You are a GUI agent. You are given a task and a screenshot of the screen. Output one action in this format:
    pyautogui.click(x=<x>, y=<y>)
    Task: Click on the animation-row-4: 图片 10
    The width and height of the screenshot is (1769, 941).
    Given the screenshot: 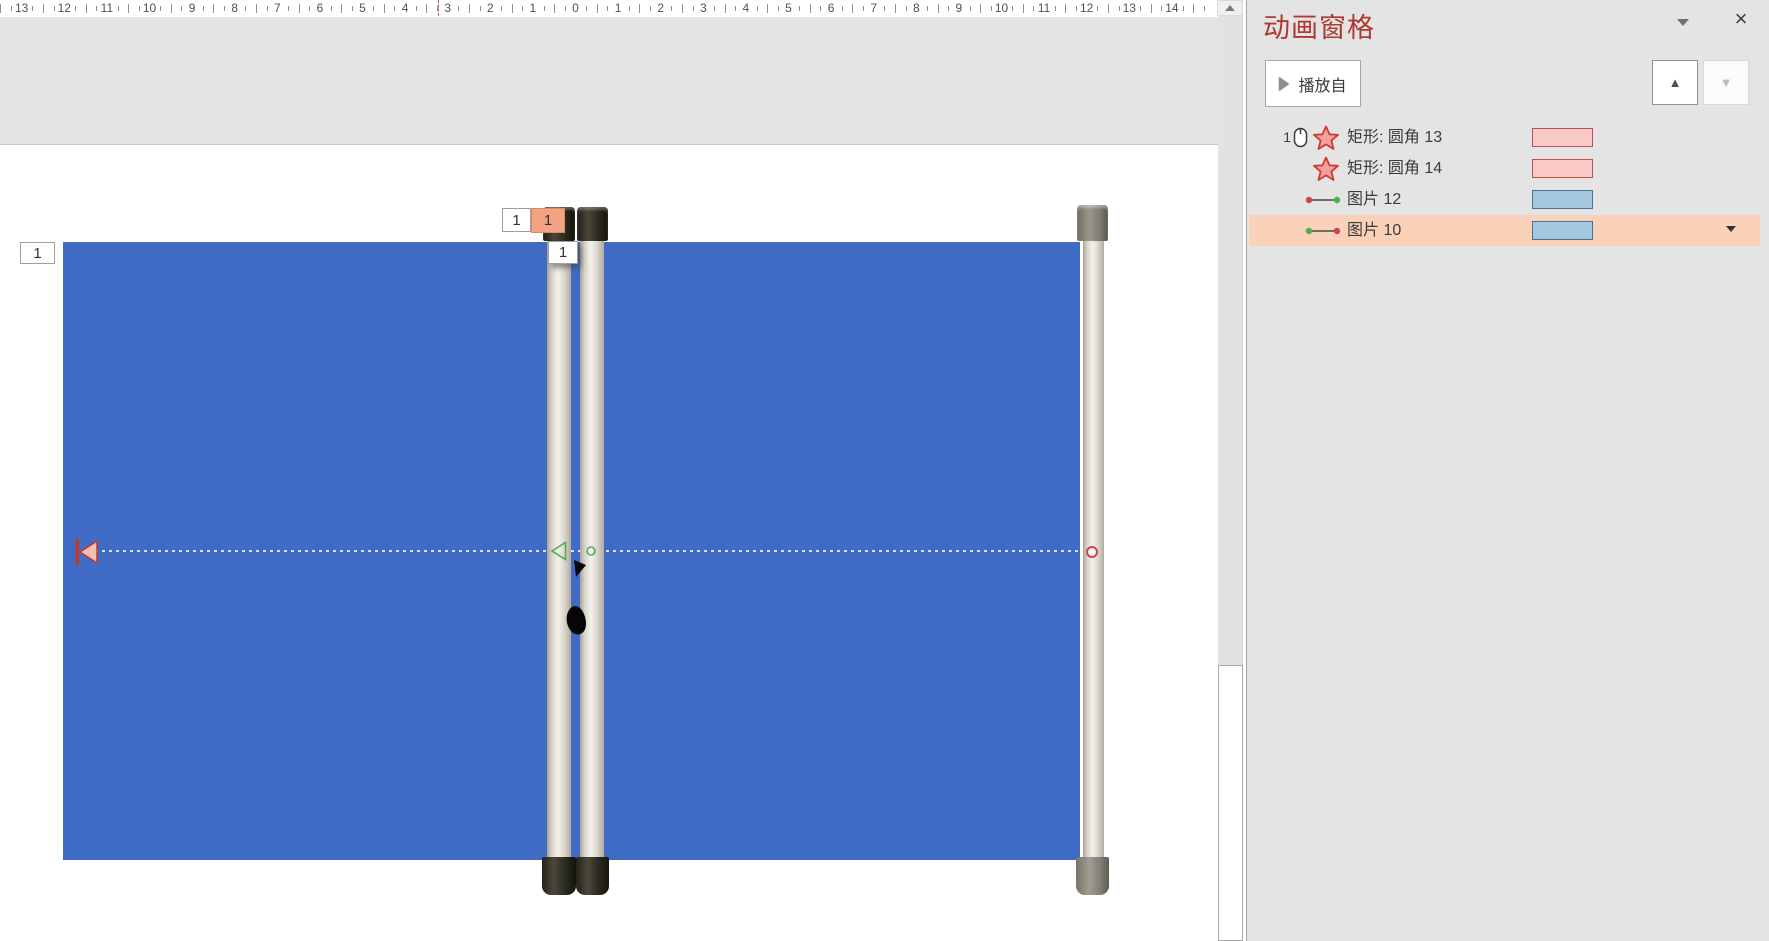 What is the action you would take?
    pyautogui.click(x=1508, y=230)
    